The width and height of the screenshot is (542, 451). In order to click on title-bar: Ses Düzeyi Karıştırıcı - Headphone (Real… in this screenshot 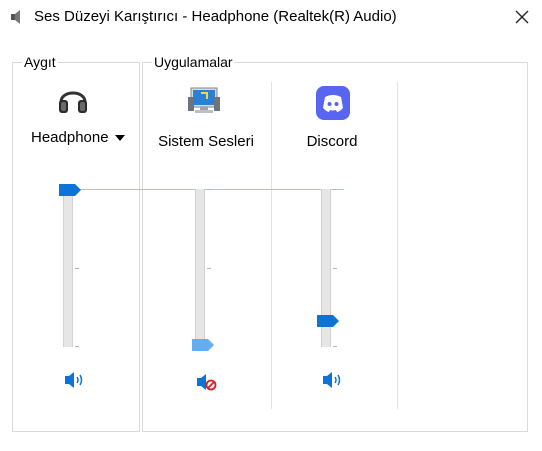, I will do `click(271, 17)`.